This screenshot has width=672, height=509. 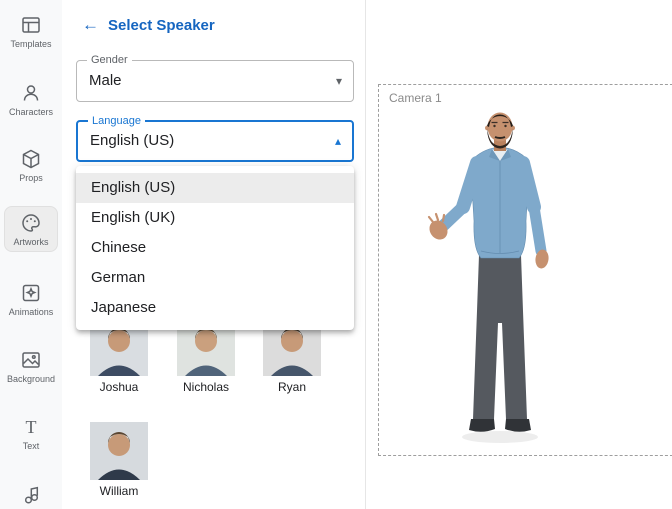 What do you see at coordinates (215, 138) in the screenshot?
I see `language-select: Language English (US) ▴` at bounding box center [215, 138].